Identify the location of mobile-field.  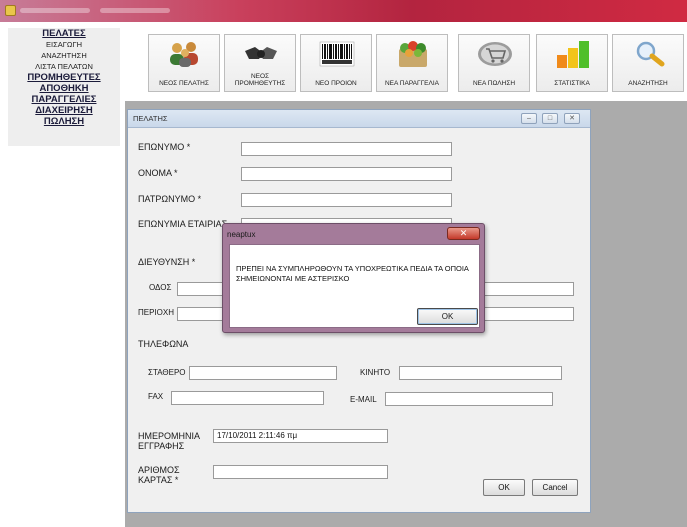
(480, 373).